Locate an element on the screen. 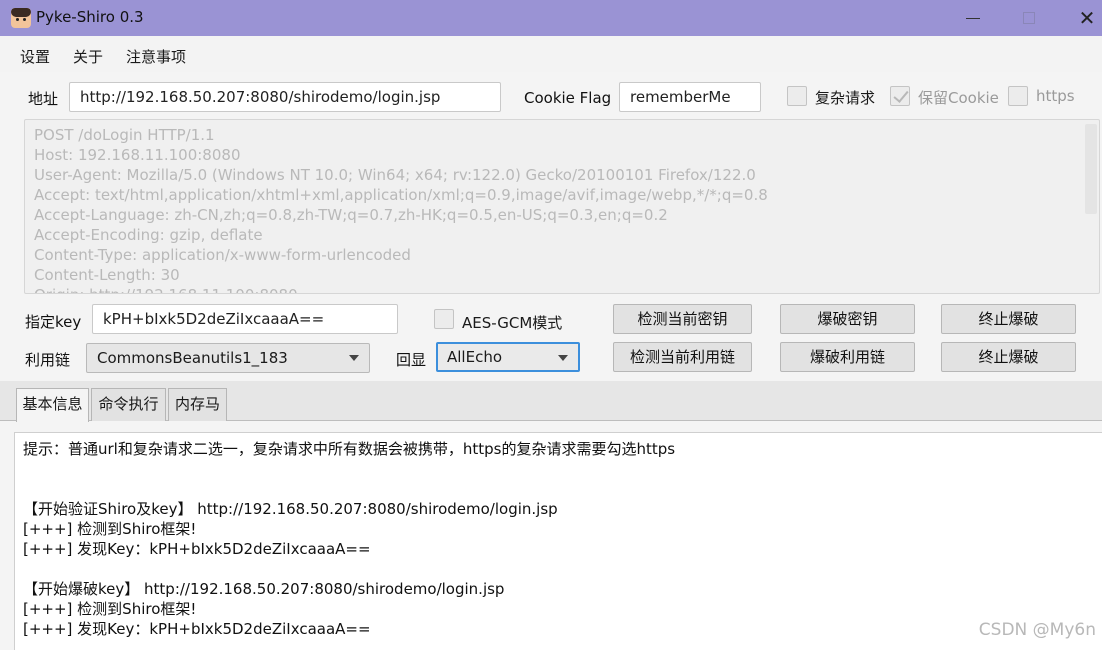 The width and height of the screenshot is (1102, 650). address-label: 地址 is located at coordinates (43, 99).